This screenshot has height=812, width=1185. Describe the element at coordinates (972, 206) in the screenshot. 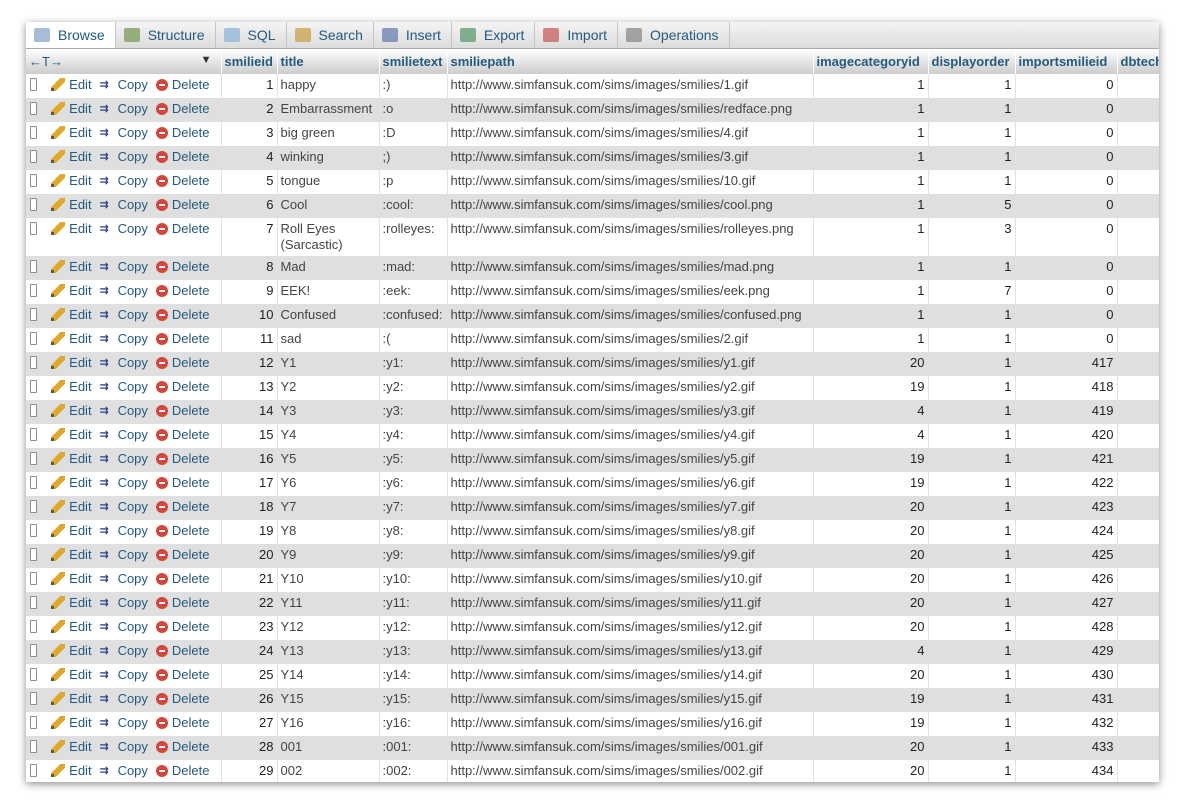

I see `cell-displayorder: 5` at that location.